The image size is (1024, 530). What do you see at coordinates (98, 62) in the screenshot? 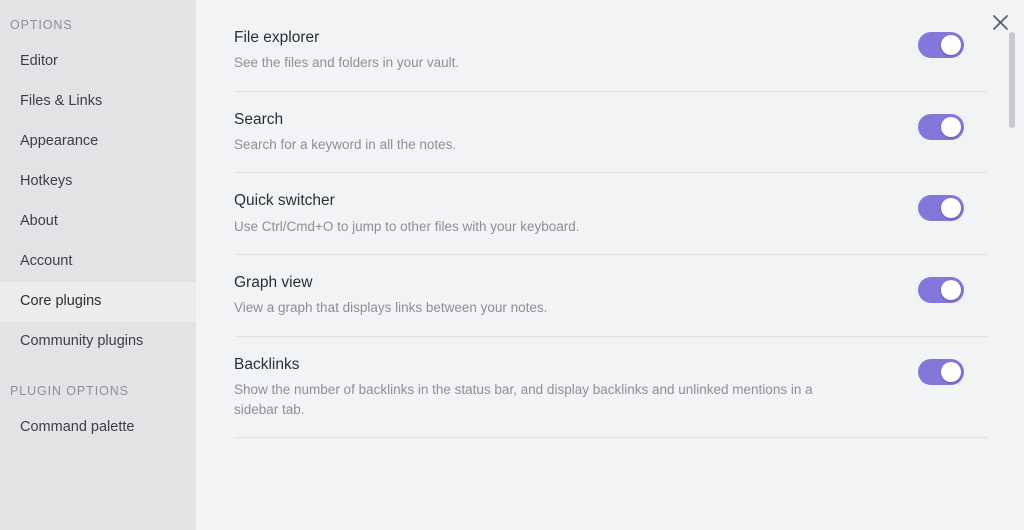
I see `sidebar-item-editor: Editor` at bounding box center [98, 62].